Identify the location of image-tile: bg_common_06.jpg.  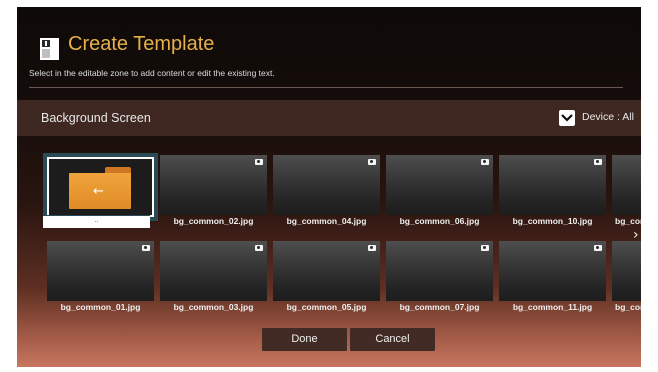
(439, 192).